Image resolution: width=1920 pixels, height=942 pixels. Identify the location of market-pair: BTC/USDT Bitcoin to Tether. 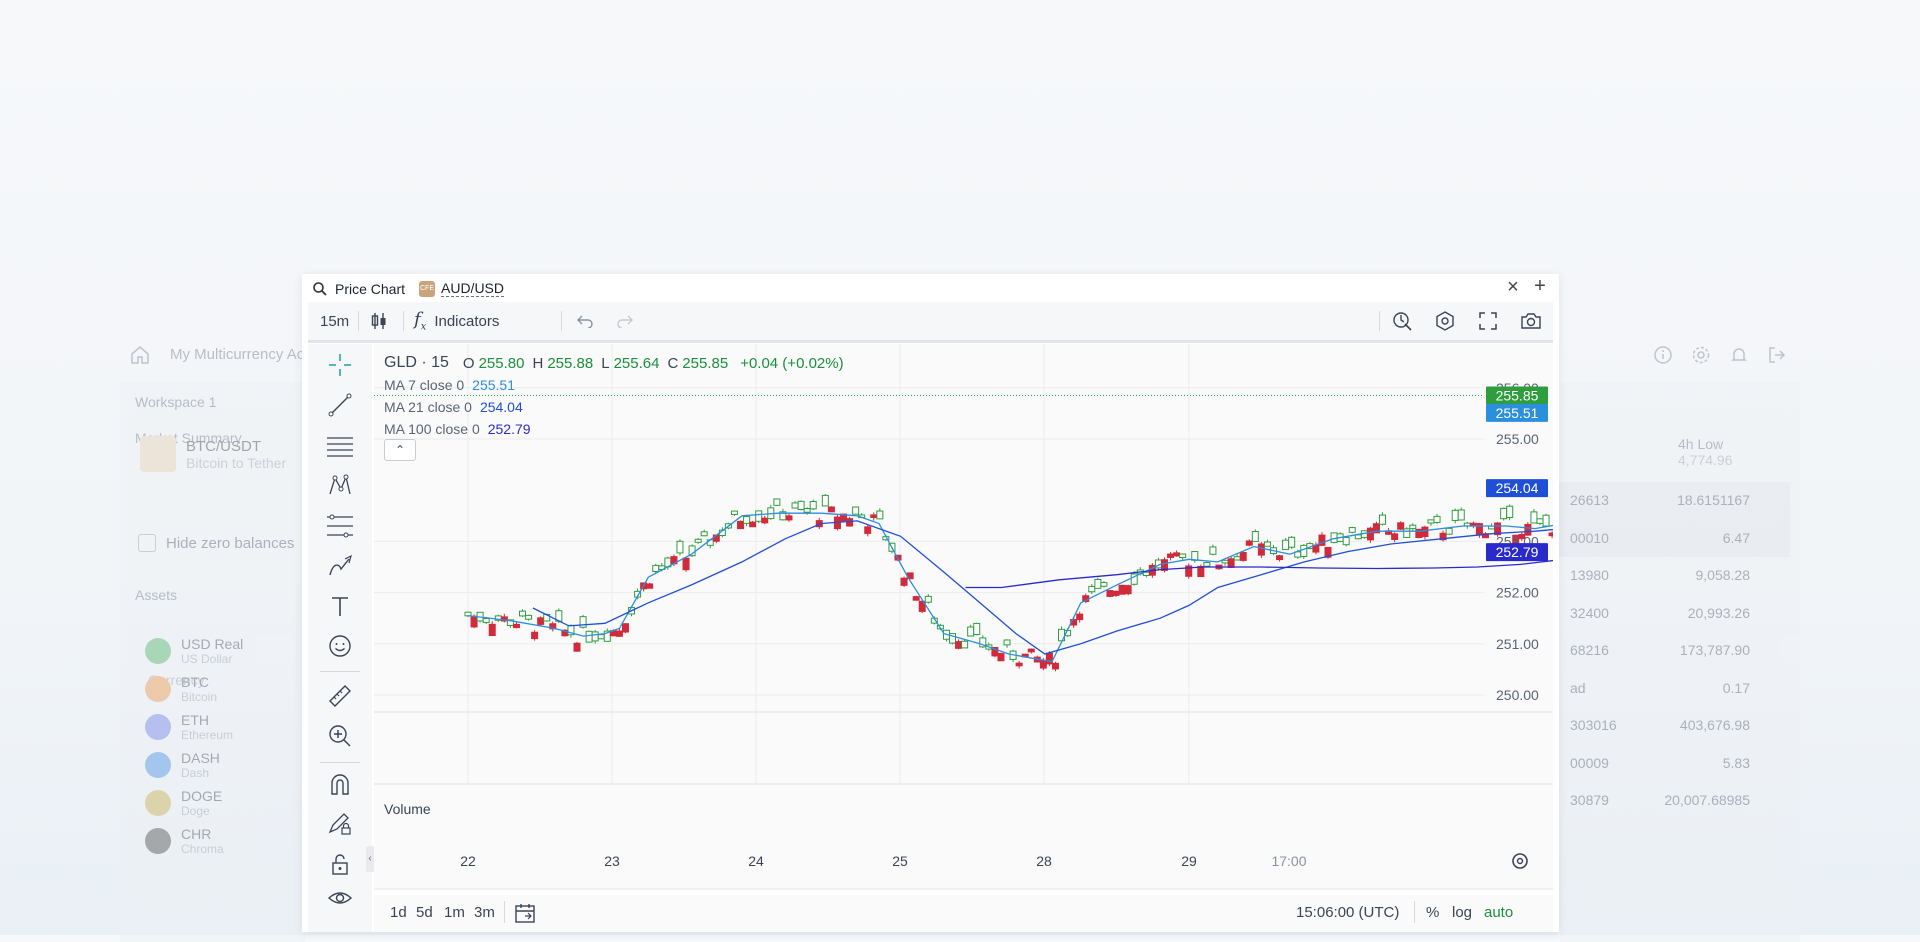
(213, 454).